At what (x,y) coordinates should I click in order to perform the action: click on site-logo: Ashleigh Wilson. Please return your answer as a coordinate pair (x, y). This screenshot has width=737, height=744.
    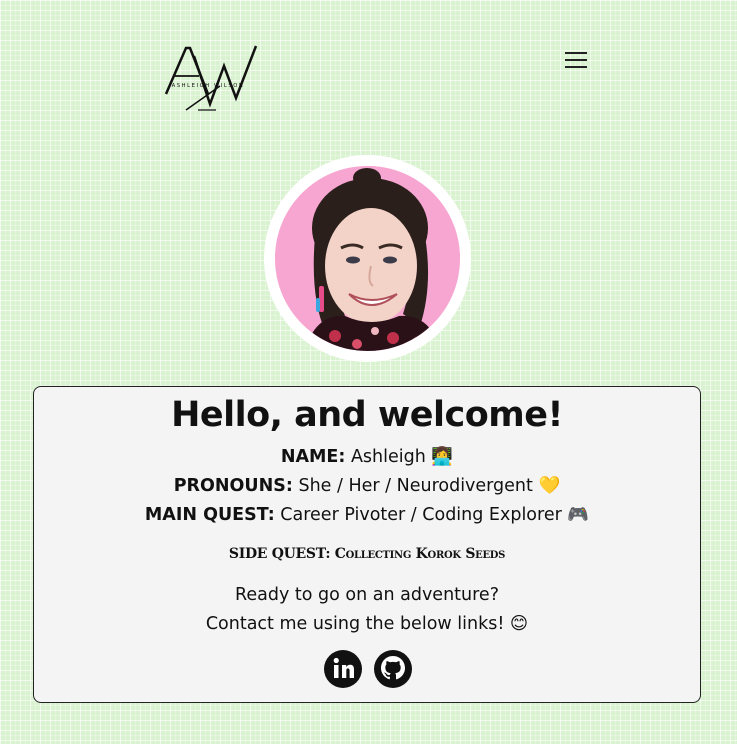
    Looking at the image, I should click on (208, 79).